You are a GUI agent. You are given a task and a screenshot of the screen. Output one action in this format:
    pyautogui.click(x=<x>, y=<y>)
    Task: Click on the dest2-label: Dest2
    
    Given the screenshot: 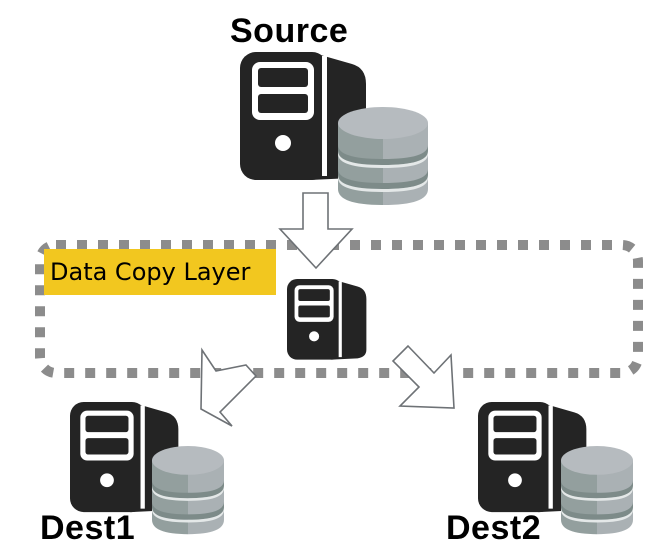 What is the action you would take?
    pyautogui.click(x=494, y=528)
    